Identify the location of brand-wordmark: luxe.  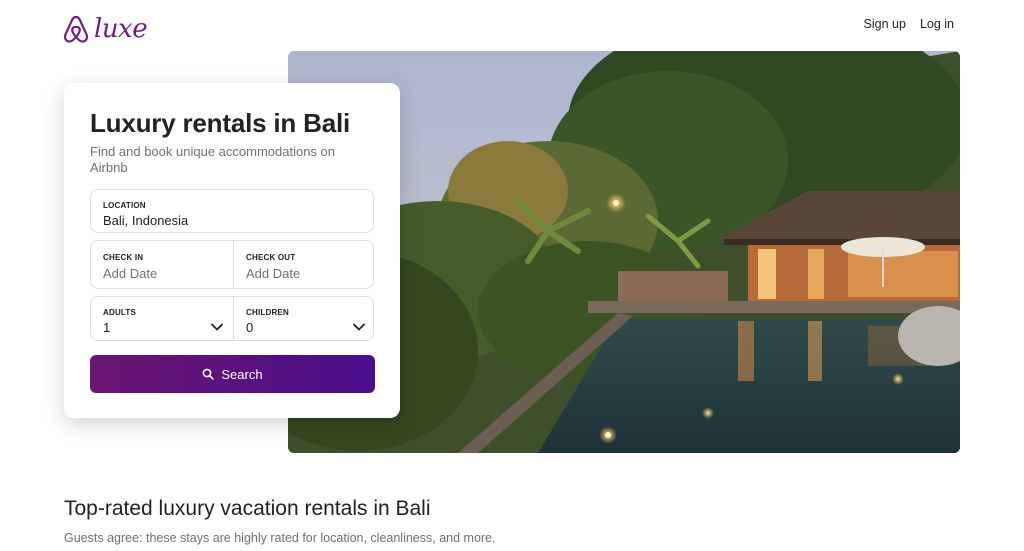
(121, 29).